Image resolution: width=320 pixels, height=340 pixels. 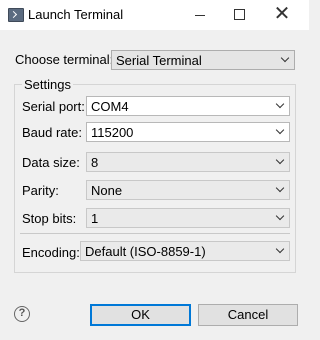 What do you see at coordinates (110, 106) in the screenshot?
I see `serial-port-value: COM4` at bounding box center [110, 106].